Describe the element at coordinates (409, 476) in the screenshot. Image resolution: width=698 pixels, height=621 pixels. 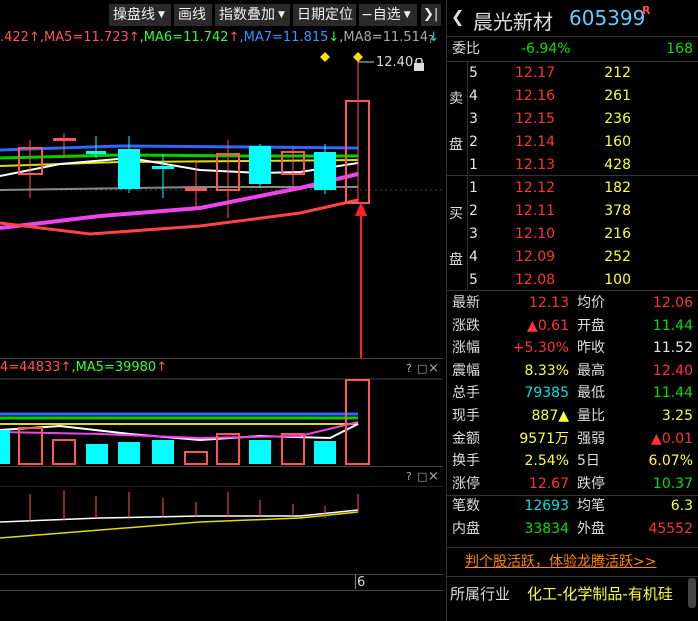
I see `indicator-help-icon: ?` at that location.